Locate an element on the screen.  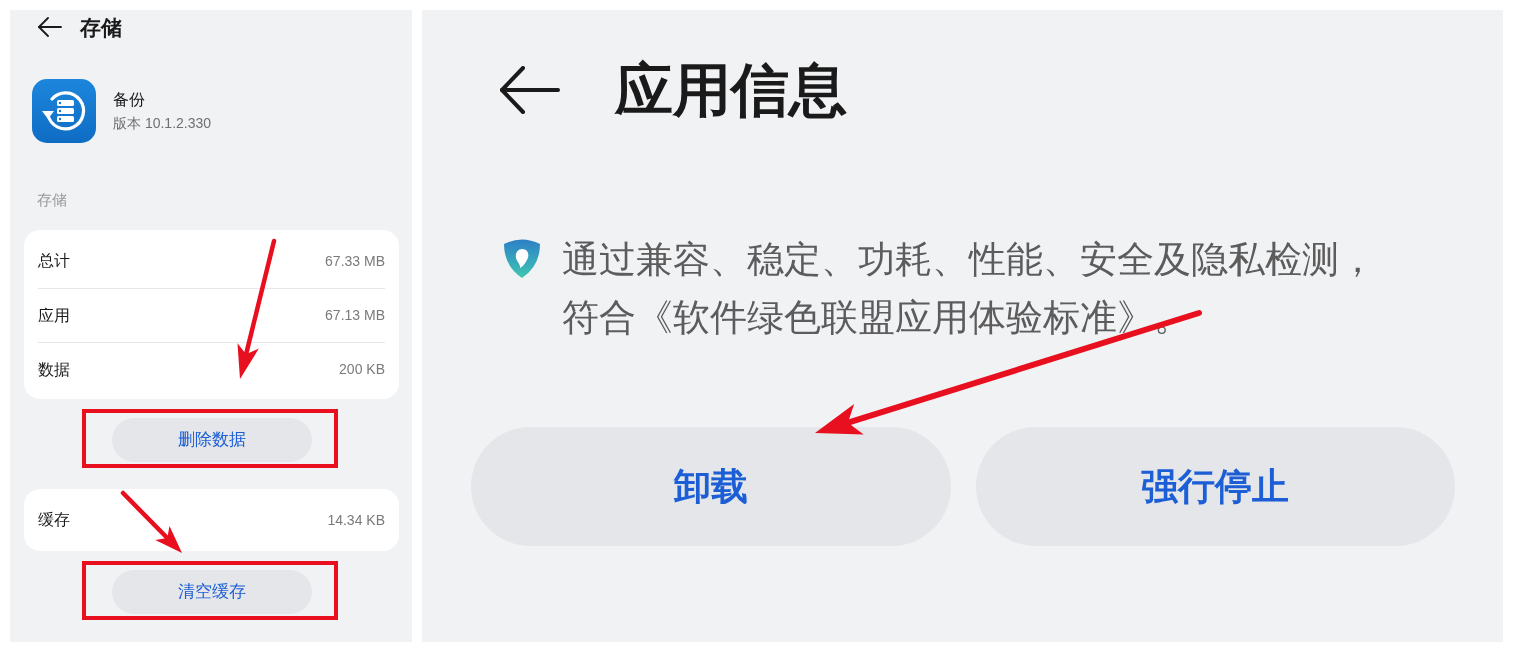
shield-icon is located at coordinates (522, 258).